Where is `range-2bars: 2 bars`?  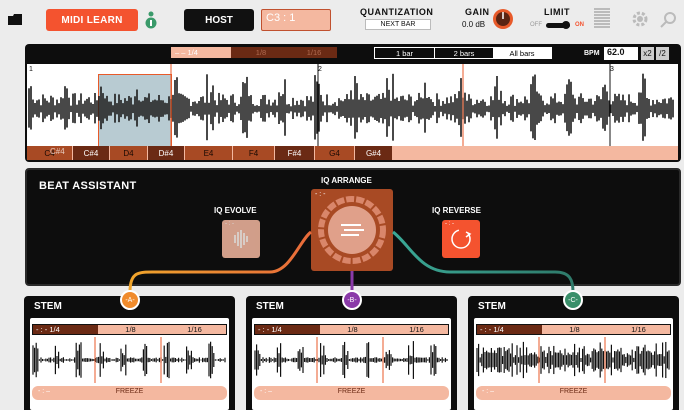
range-2bars: 2 bars is located at coordinates (463, 53).